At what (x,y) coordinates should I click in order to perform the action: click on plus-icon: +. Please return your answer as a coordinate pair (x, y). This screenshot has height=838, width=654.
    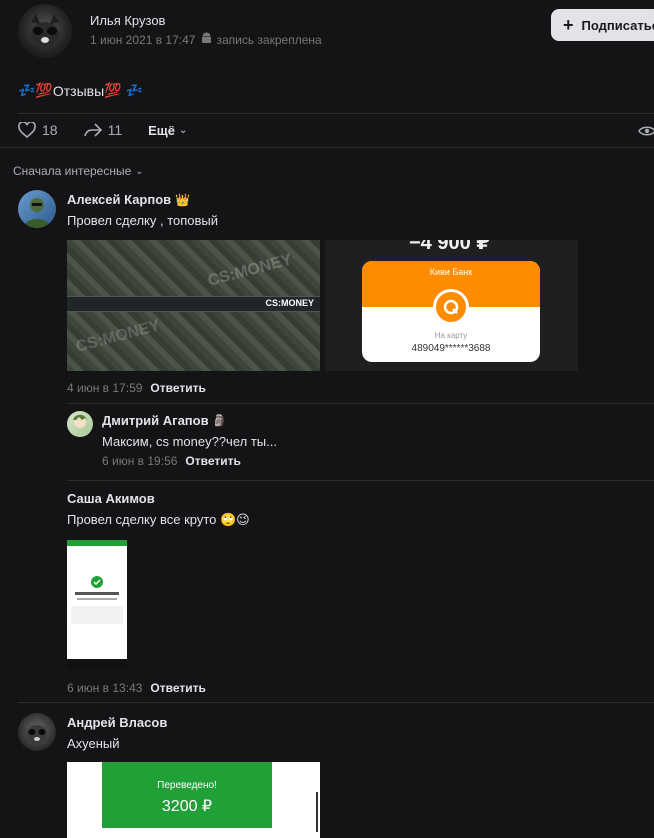
    Looking at the image, I should click on (568, 25).